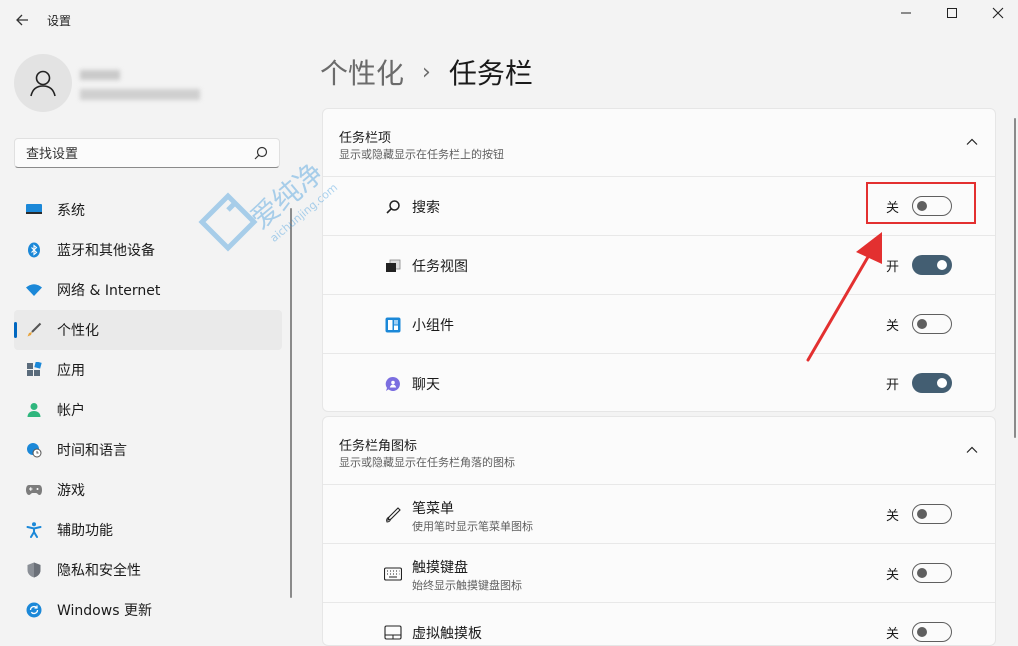  What do you see at coordinates (427, 462) in the screenshot?
I see `section-subtitle: 显示或隐藏显示在任务栏角落的图标` at bounding box center [427, 462].